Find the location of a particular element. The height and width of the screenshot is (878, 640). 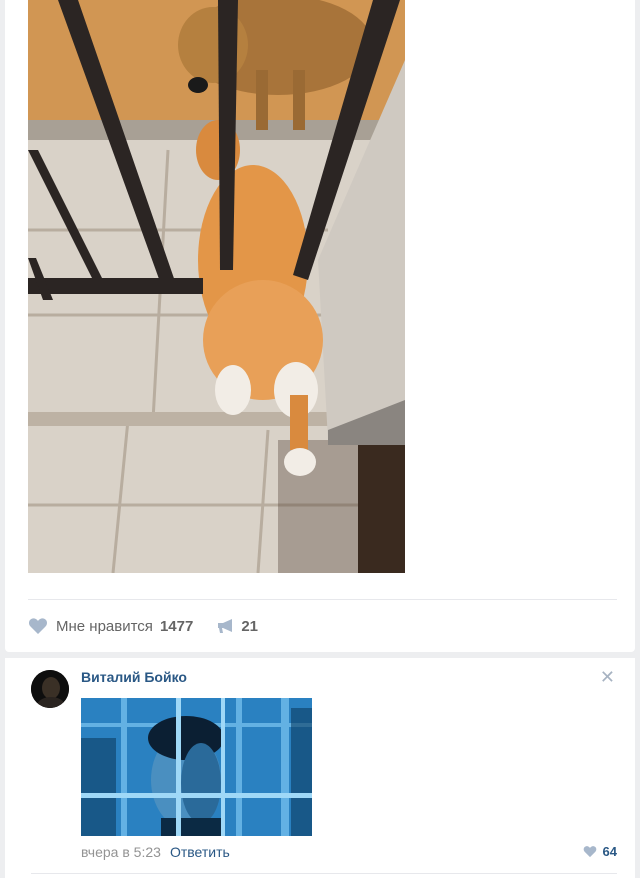

avatar-image is located at coordinates (50, 689).